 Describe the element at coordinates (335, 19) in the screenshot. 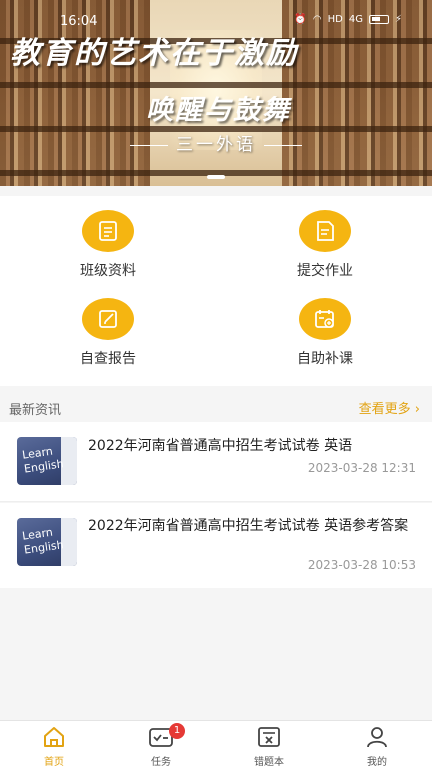

I see `network-label: HD` at that location.